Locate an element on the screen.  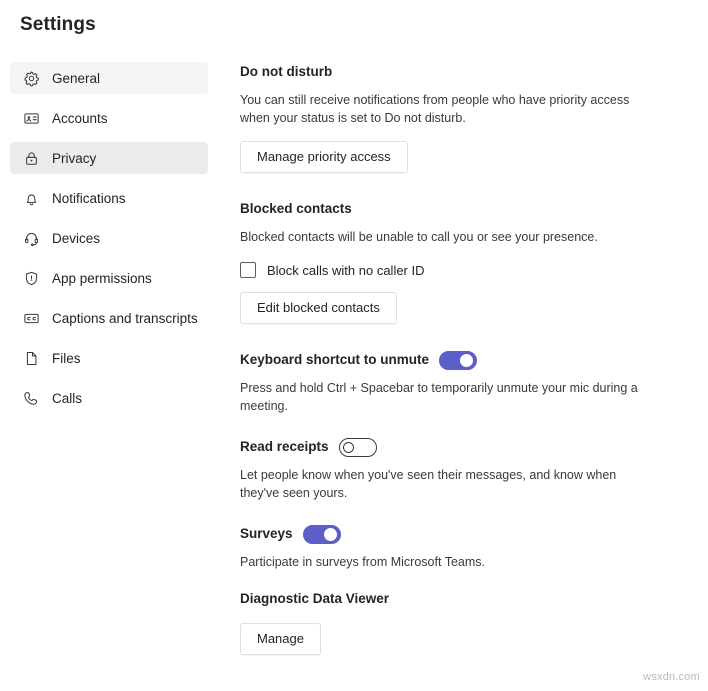
surveys-title-row: Surveys is located at coordinates (450, 534).